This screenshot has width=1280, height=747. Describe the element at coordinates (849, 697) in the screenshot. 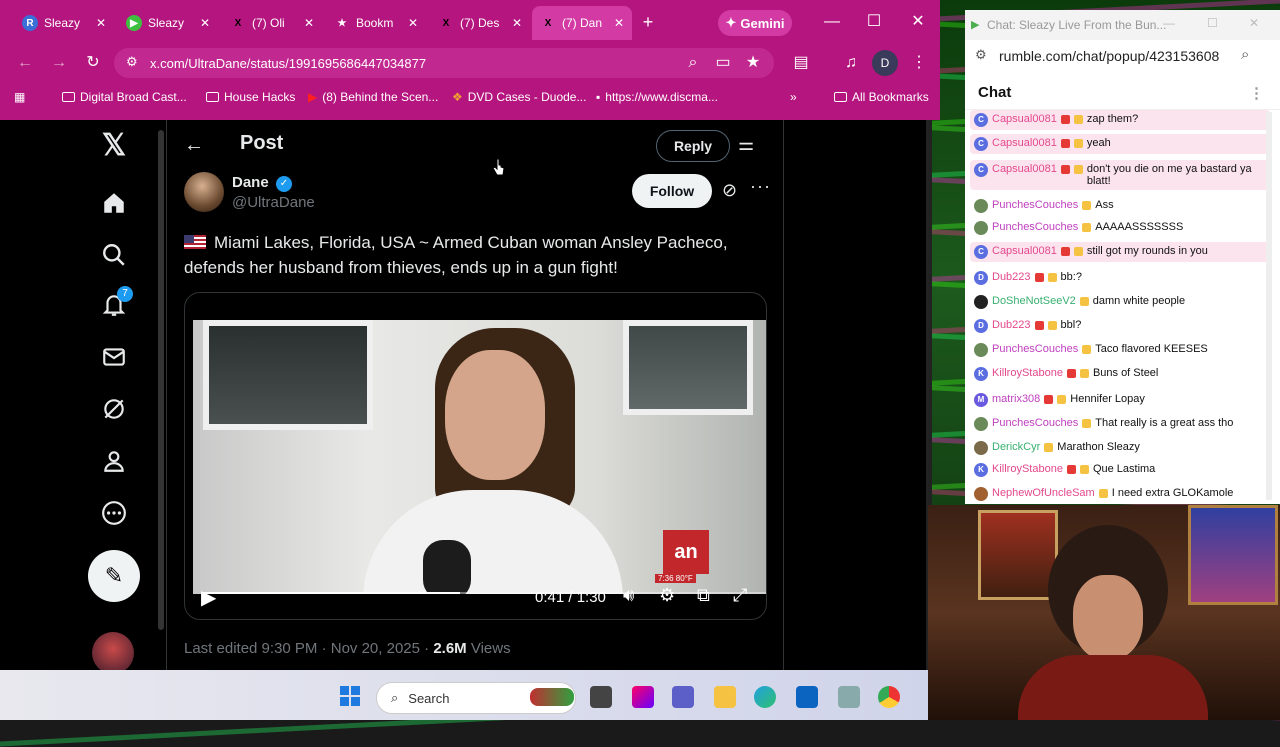

I see `app-icon` at that location.